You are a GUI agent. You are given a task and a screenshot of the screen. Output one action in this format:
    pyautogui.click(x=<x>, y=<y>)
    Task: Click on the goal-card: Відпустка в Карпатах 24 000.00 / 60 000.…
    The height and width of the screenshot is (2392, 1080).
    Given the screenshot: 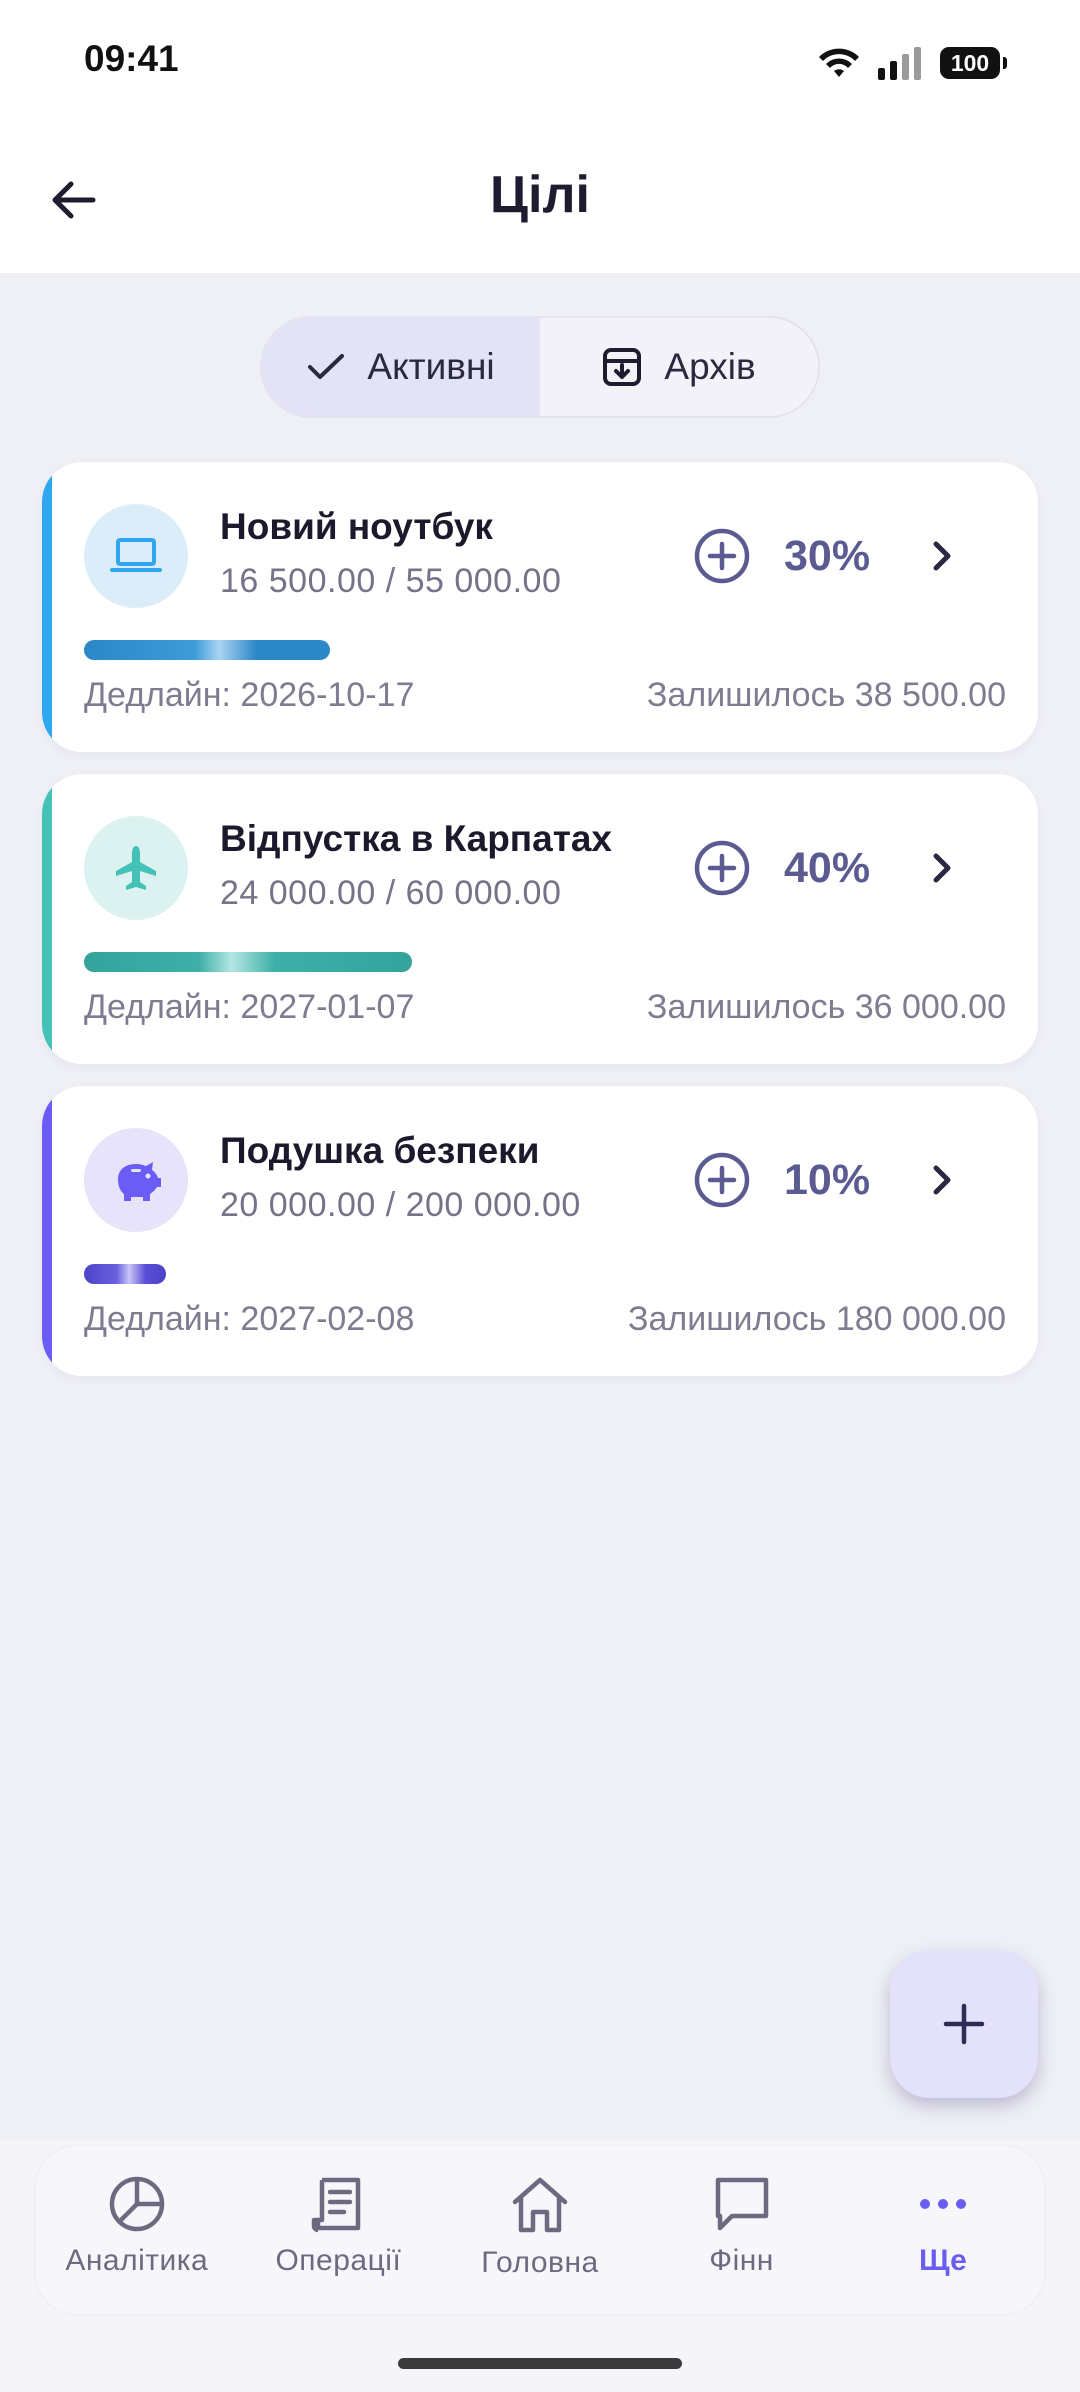 What is the action you would take?
    pyautogui.click(x=540, y=919)
    